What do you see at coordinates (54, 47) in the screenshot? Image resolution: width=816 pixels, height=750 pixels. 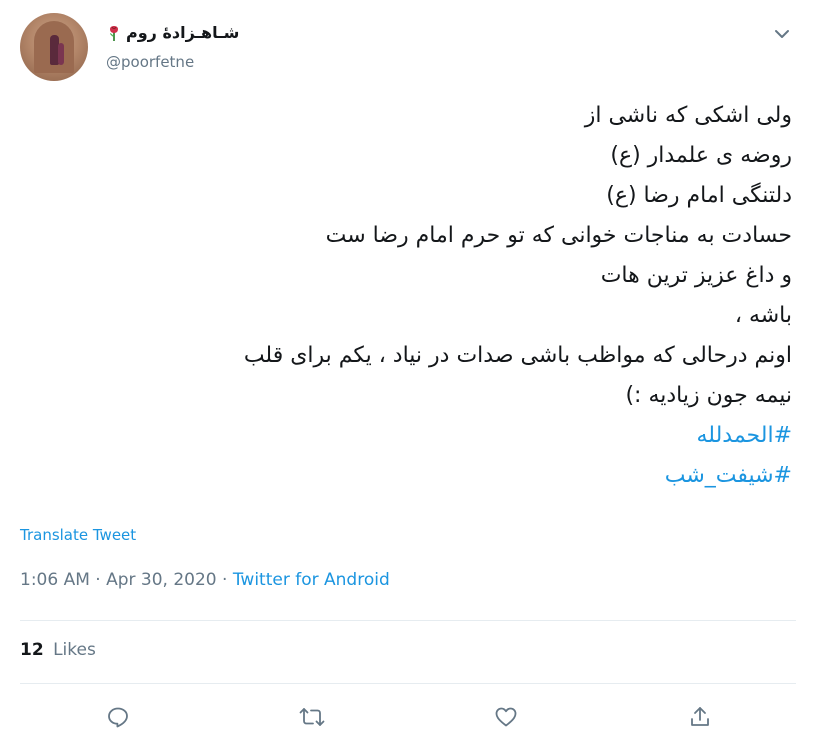 I see `avatar` at bounding box center [54, 47].